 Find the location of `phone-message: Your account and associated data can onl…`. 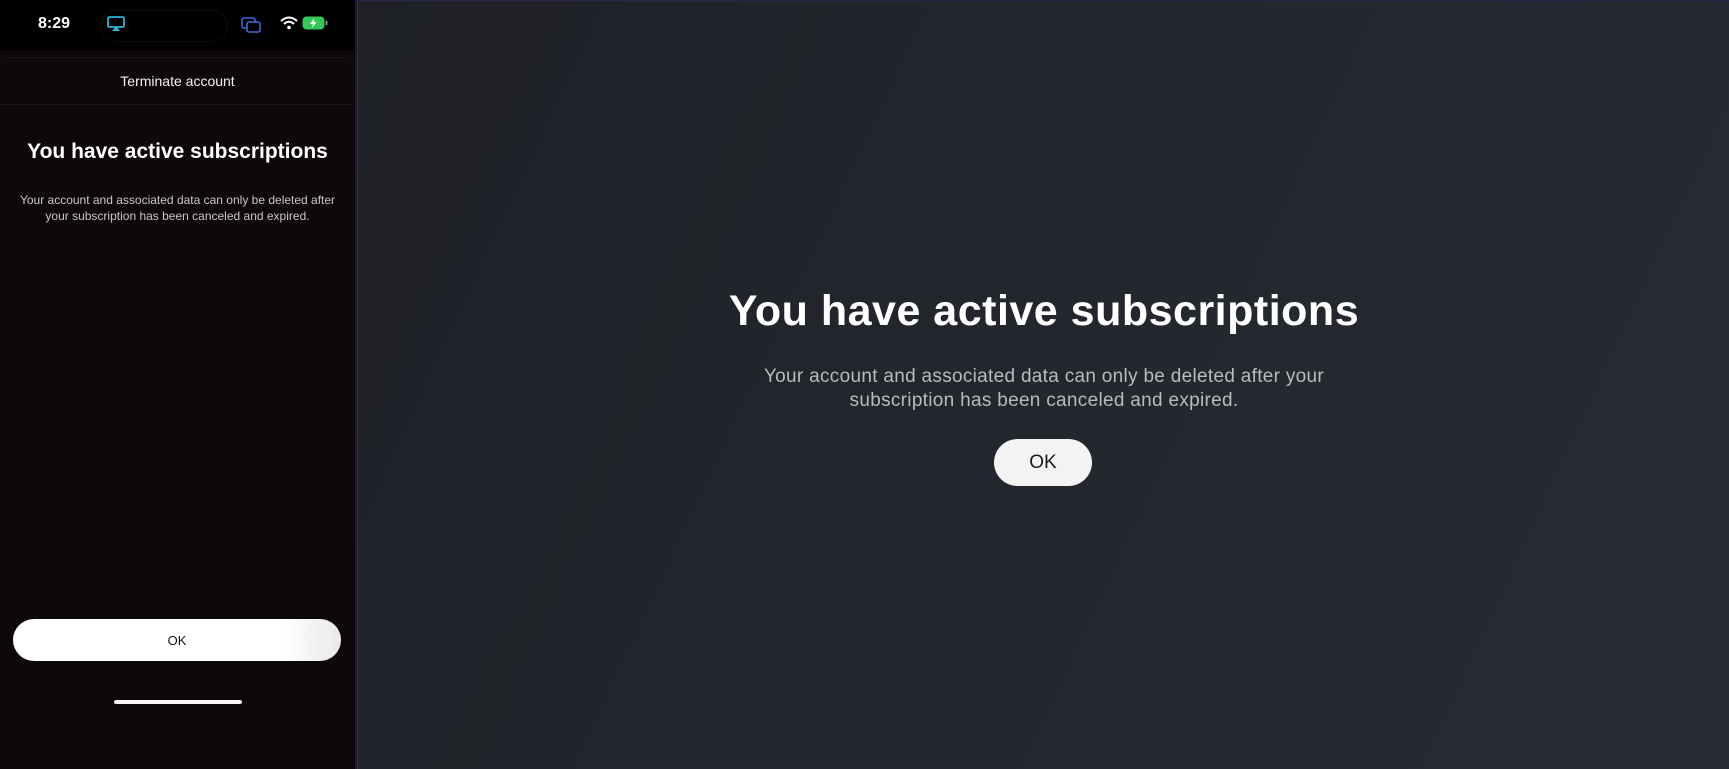

phone-message: Your account and associated data can onl… is located at coordinates (177, 208).